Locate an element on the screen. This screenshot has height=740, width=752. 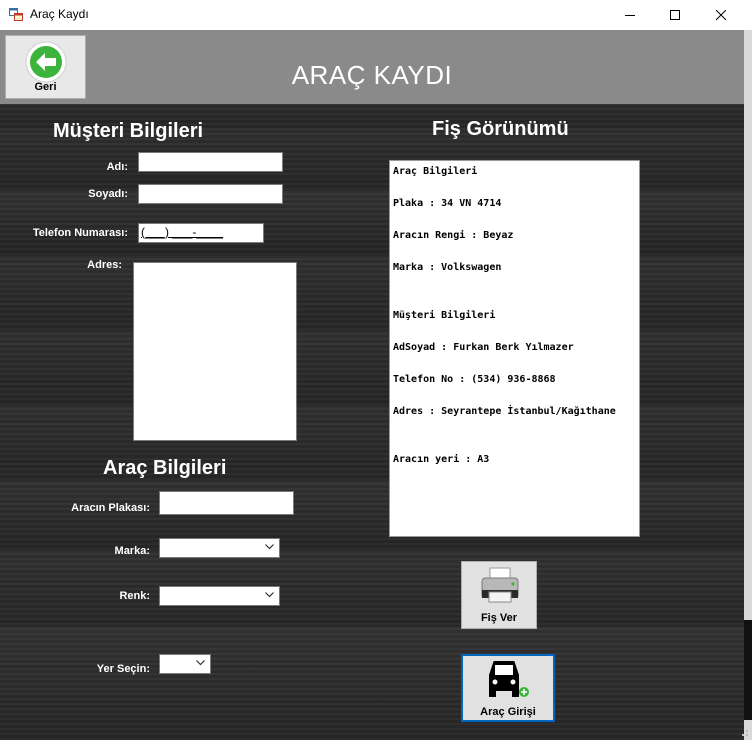
print-receipt-label: Fiş Ver is located at coordinates (499, 618).